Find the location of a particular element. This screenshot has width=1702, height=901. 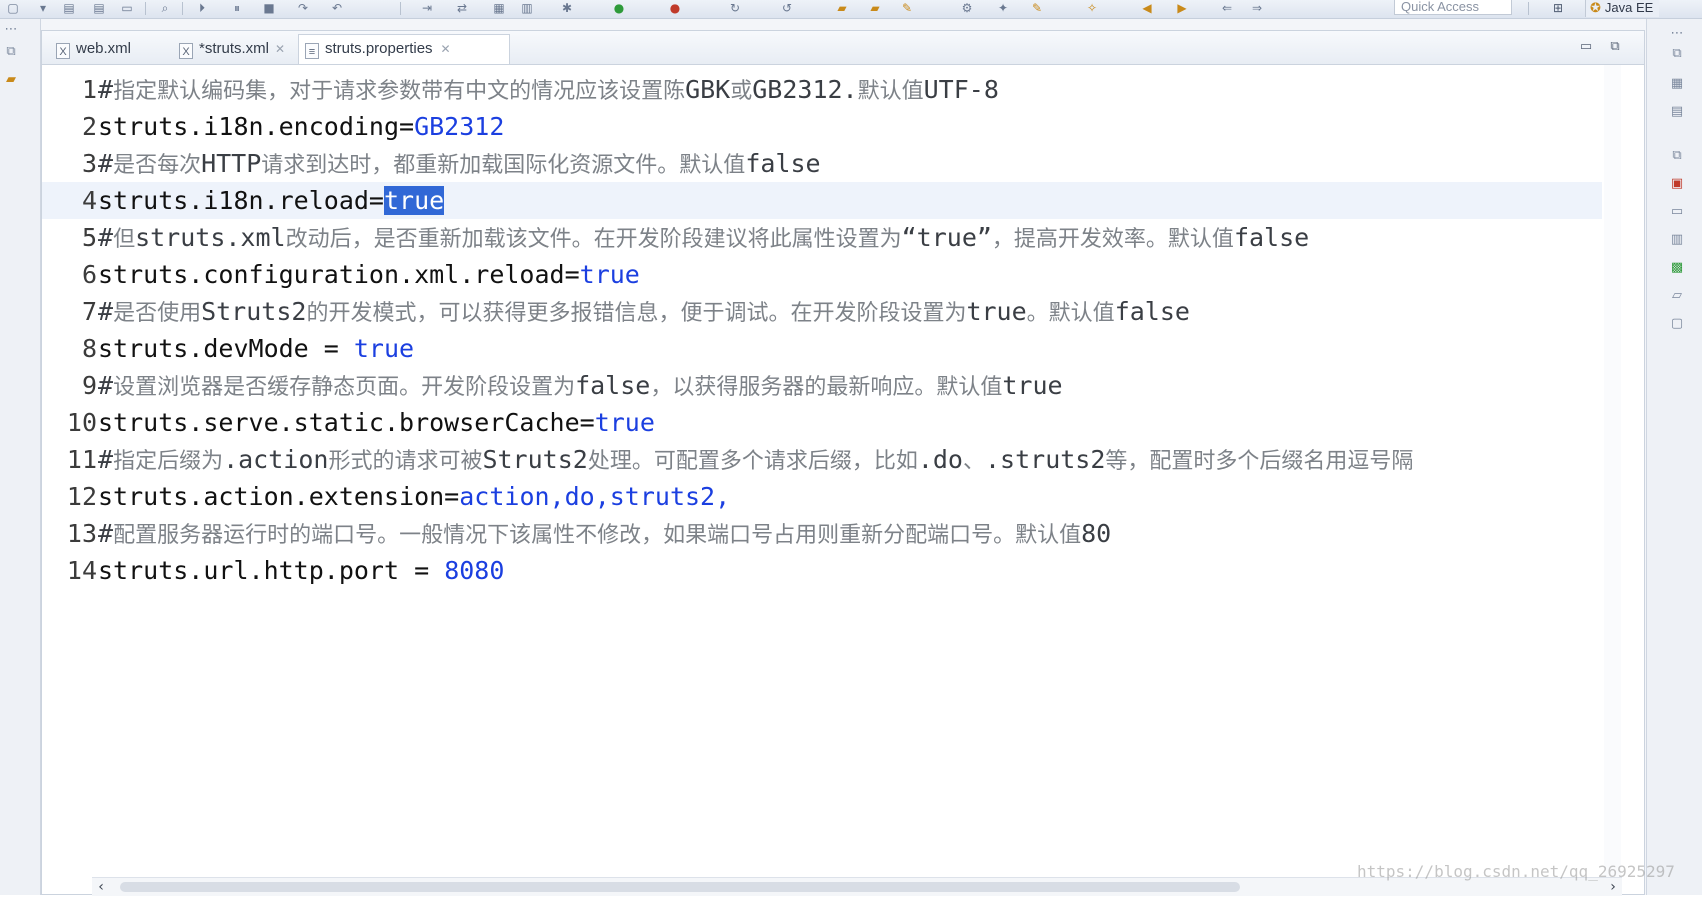

print-icon: ▭ is located at coordinates (127, 8).